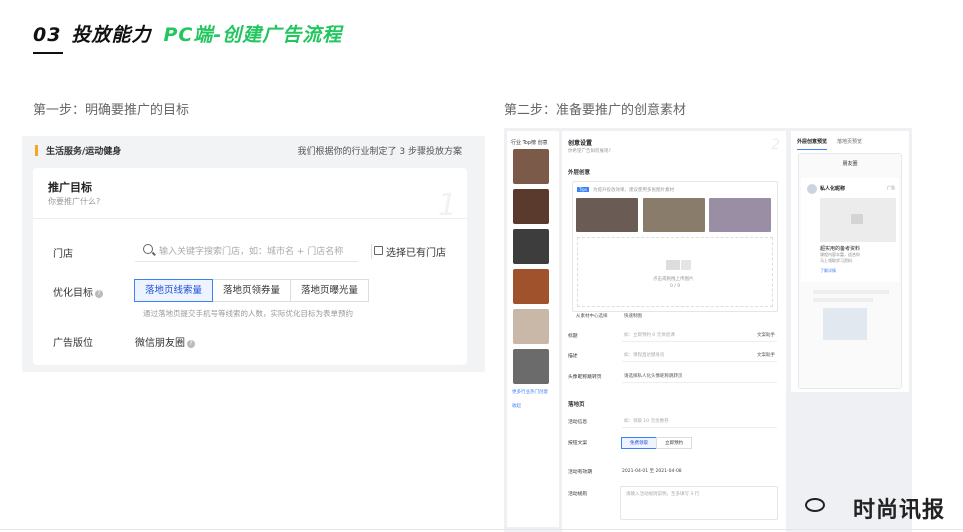 Image resolution: width=963 pixels, height=532 pixels. I want to click on rules-textarea: 请输入活动规则说明，至多填写 3 行, so click(699, 503).